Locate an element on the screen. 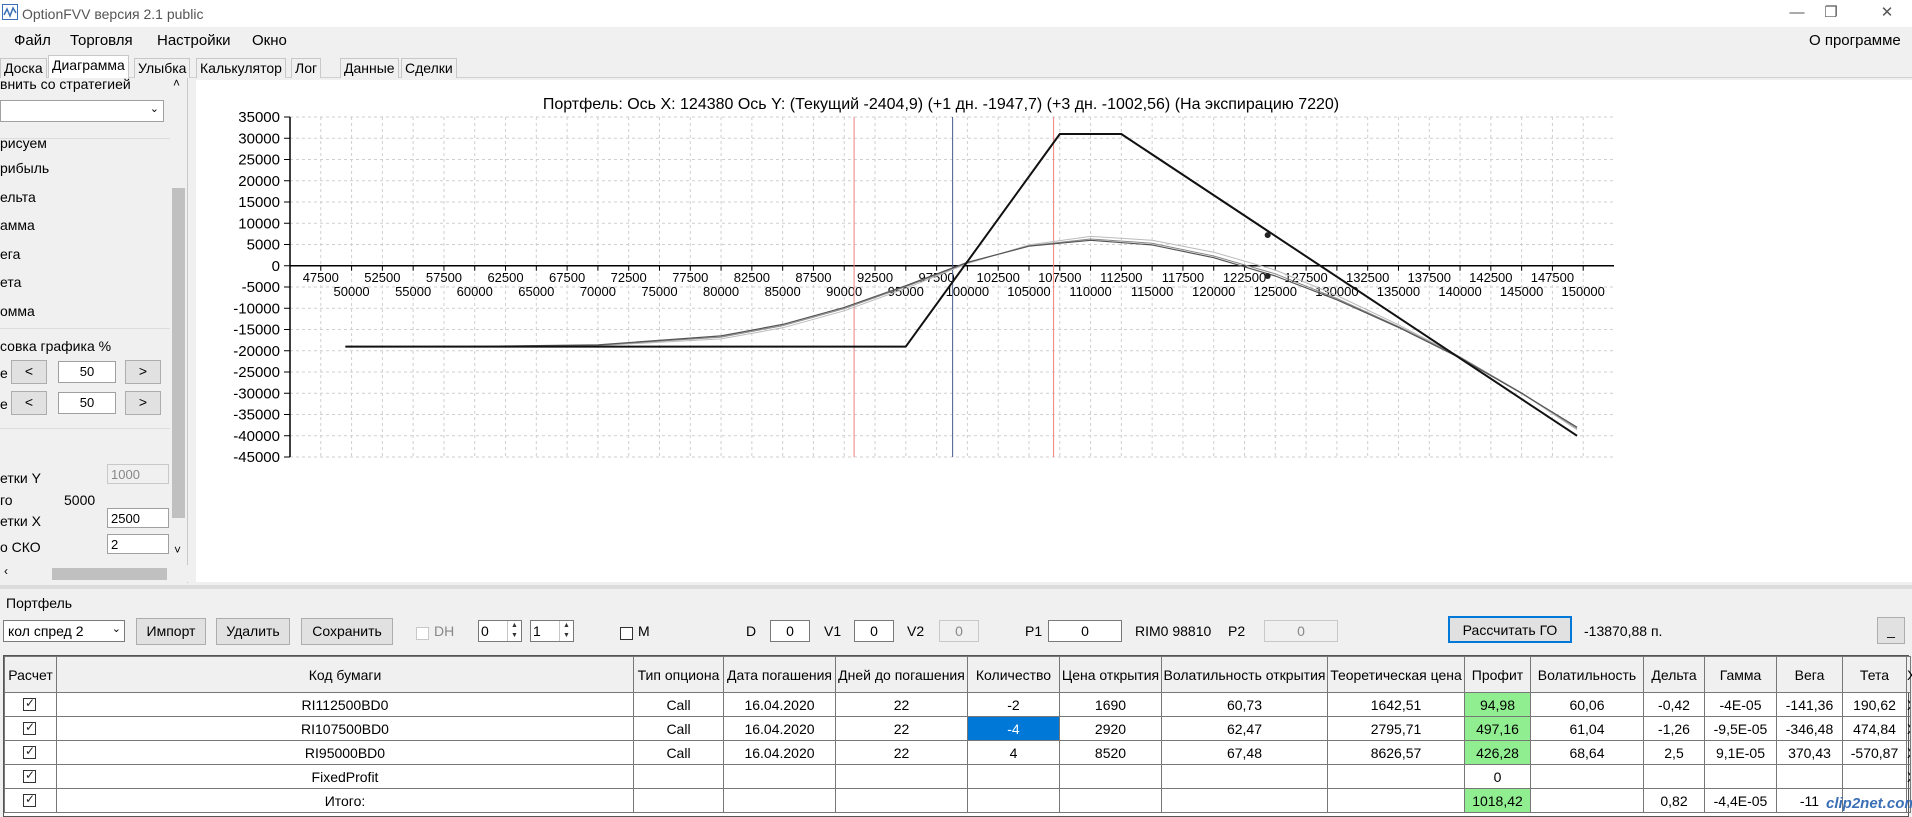 The height and width of the screenshot is (817, 1912). collapse-button: _ is located at coordinates (1891, 630).